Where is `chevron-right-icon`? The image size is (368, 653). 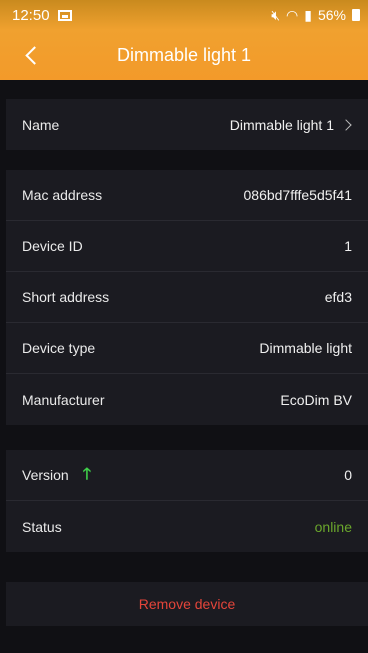 chevron-right-icon is located at coordinates (346, 124).